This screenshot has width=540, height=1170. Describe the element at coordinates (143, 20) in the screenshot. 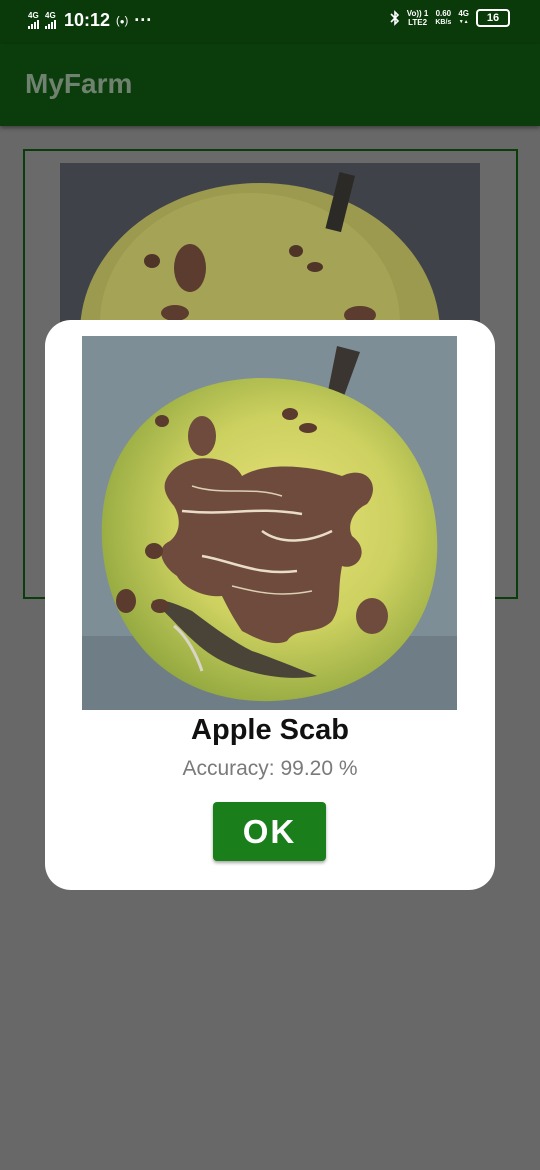

I see `more-notifications-icon: ···` at that location.